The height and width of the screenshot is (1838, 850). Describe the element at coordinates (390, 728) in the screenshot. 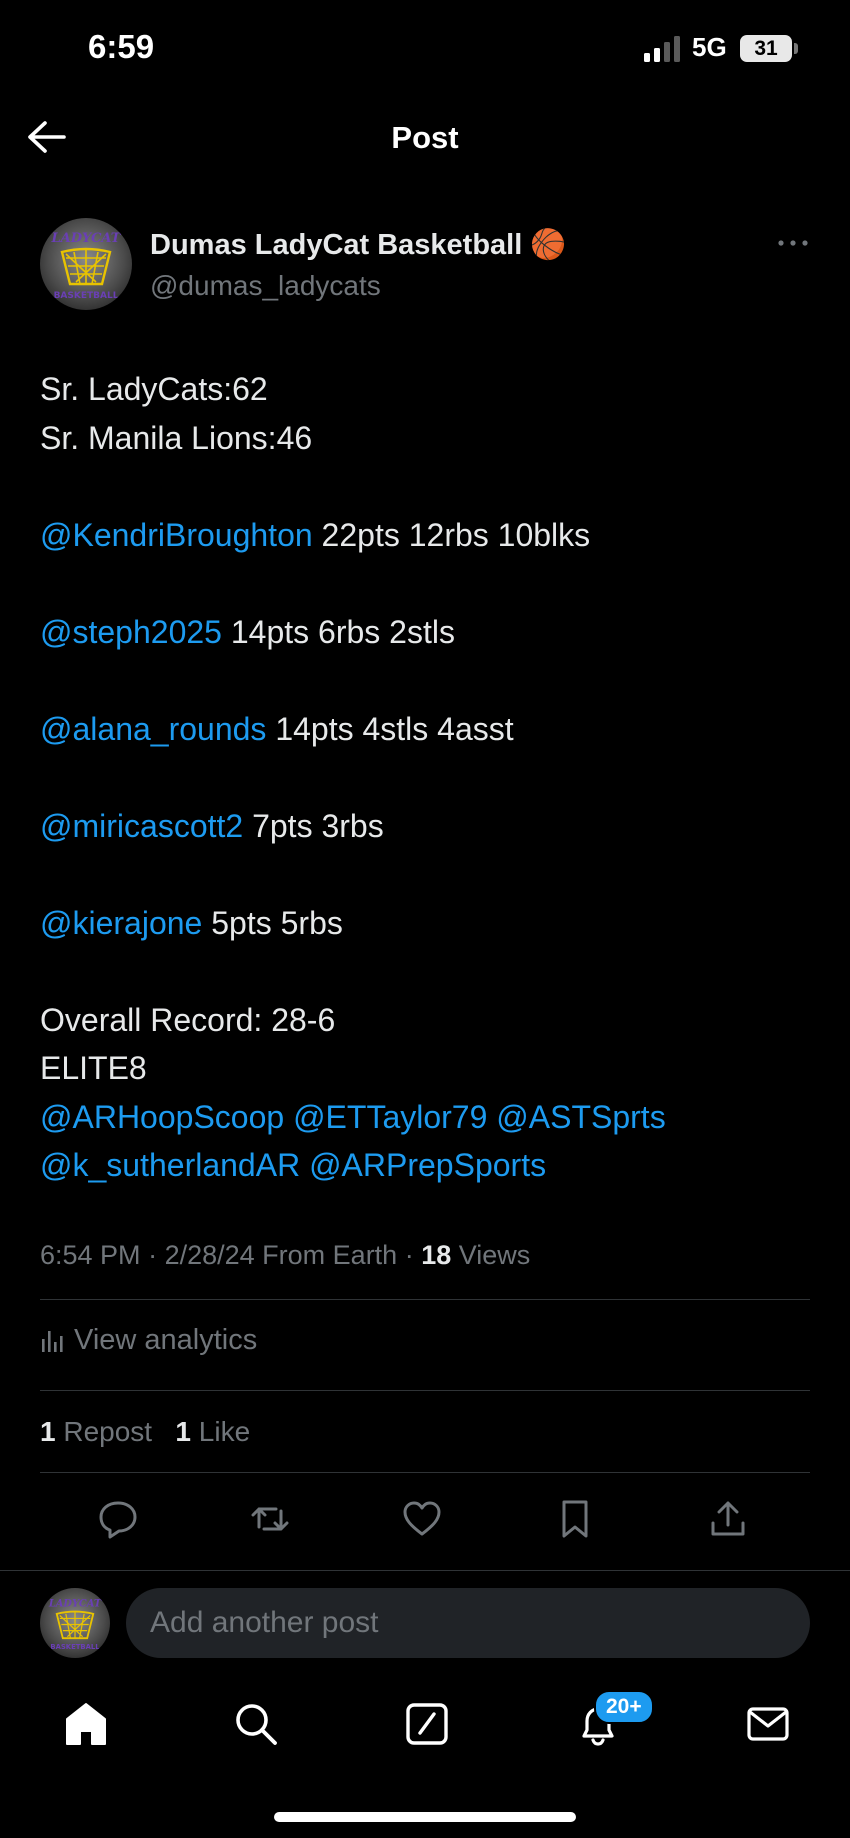

I see `post-line-text: 14pts 4stls 4asst` at that location.